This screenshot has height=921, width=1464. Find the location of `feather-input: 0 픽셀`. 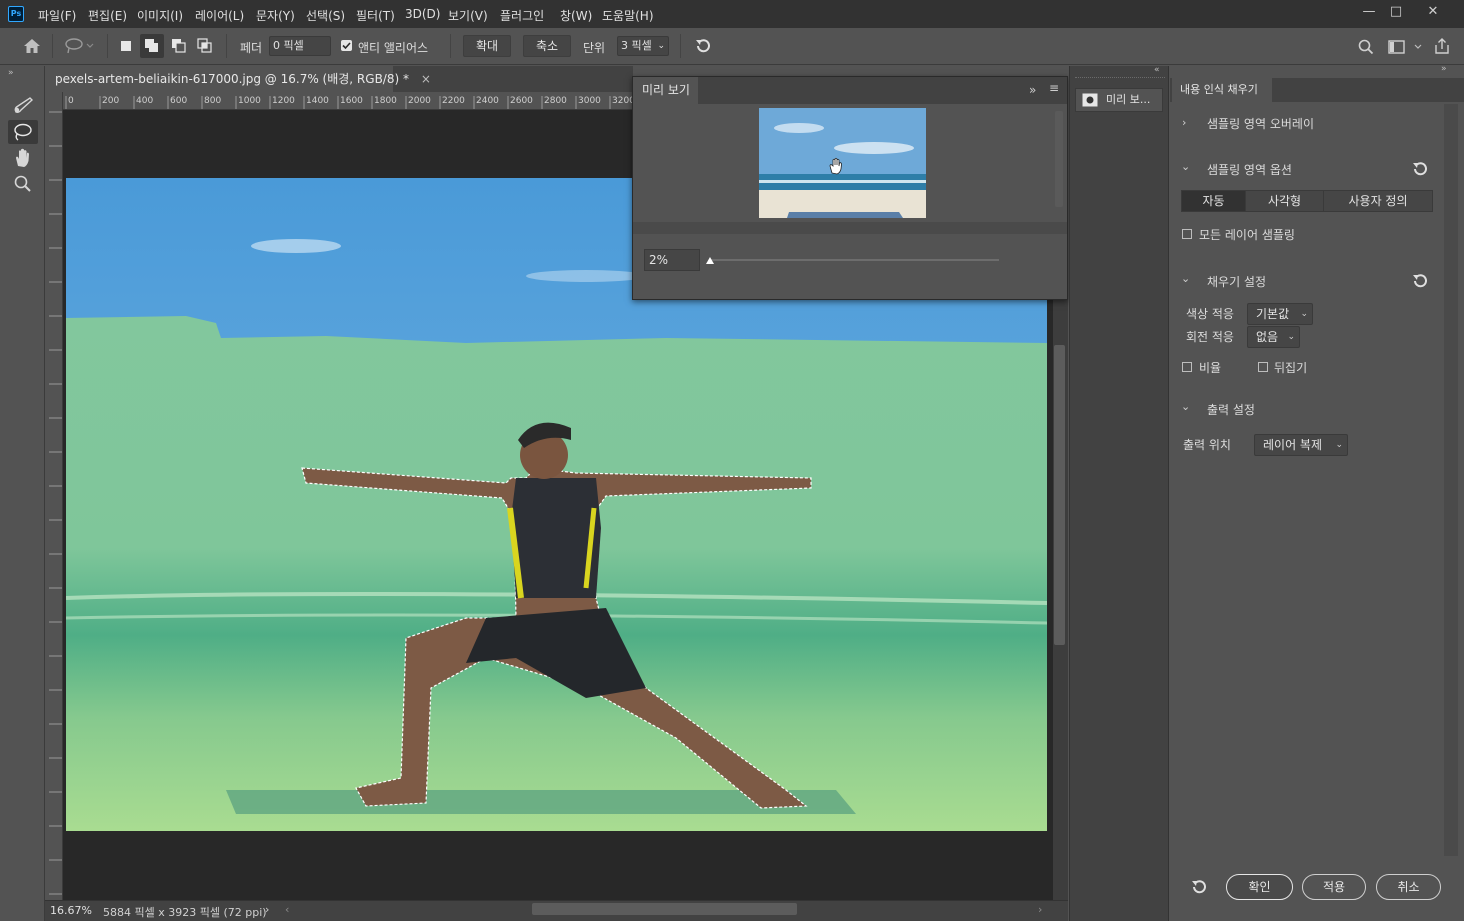

feather-input: 0 픽셀 is located at coordinates (300, 46).